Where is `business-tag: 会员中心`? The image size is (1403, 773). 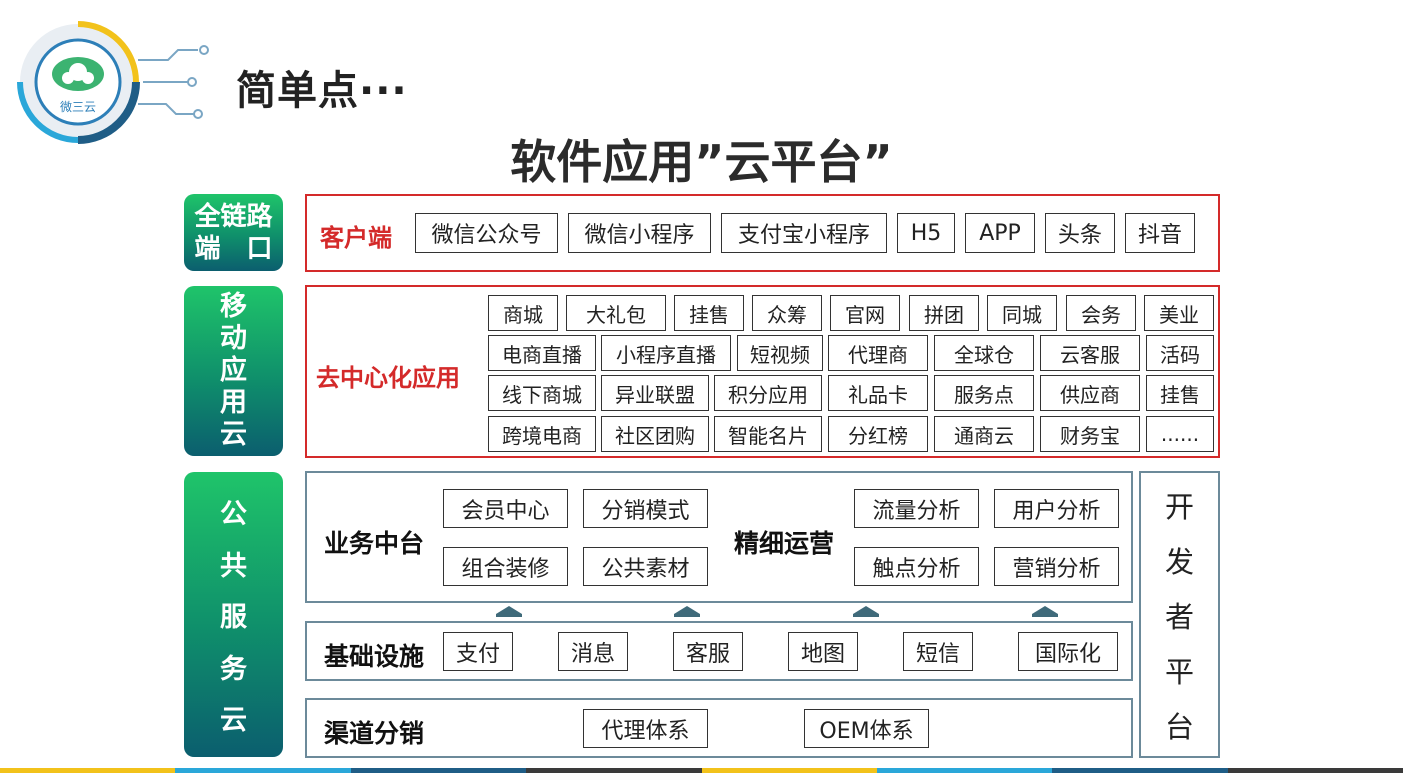
business-tag: 会员中心 is located at coordinates (505, 508).